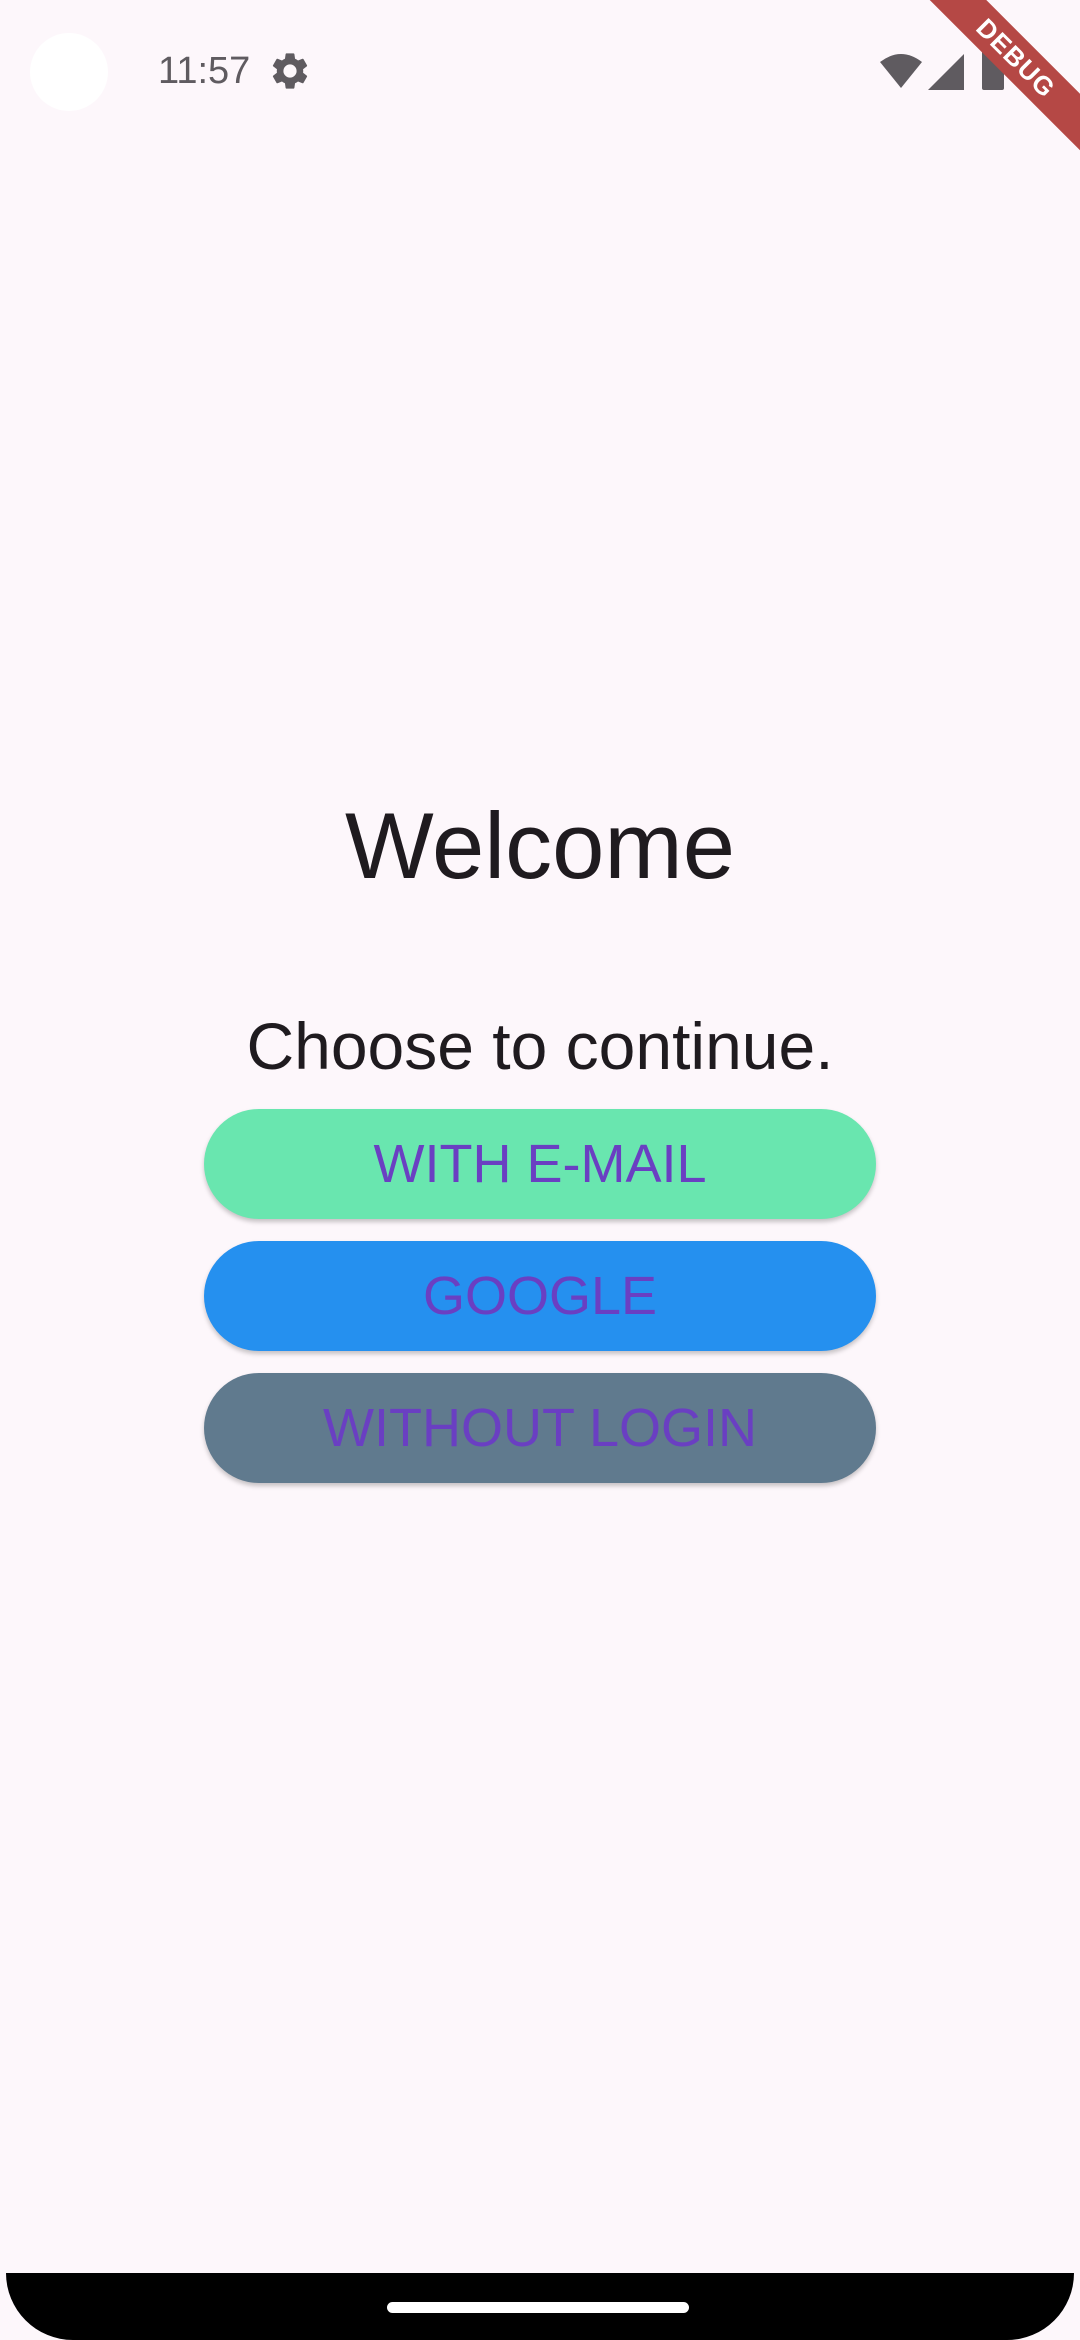 Image resolution: width=1080 pixels, height=2340 pixels. What do you see at coordinates (540, 1296) in the screenshot?
I see `google-button: GOOGLE` at bounding box center [540, 1296].